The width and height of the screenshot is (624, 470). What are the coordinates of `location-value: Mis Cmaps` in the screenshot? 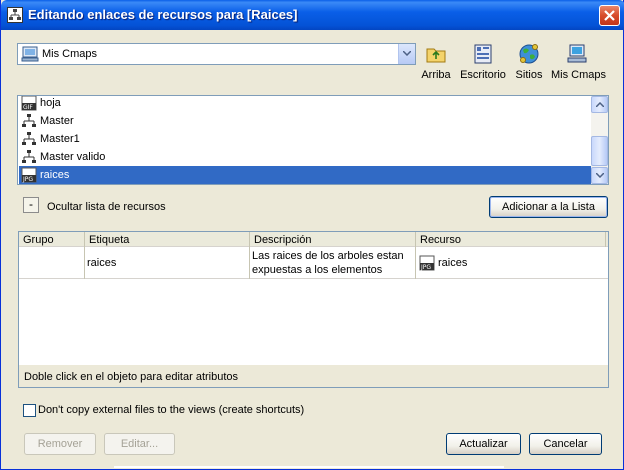 It's located at (70, 54).